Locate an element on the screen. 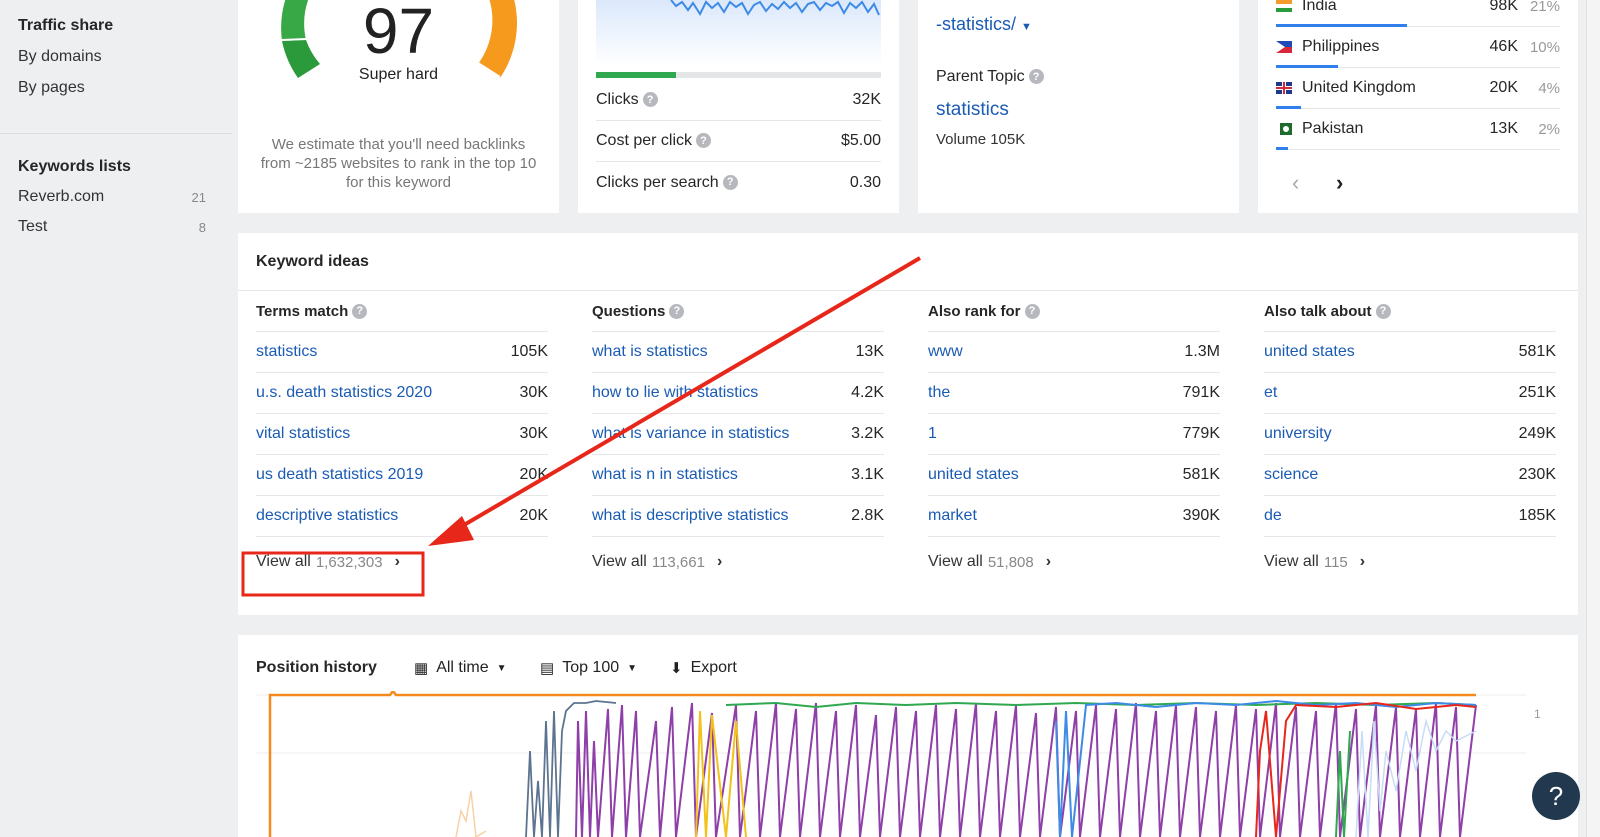 This screenshot has height=837, width=1600. keyword-row: market 390K is located at coordinates (1074, 516).